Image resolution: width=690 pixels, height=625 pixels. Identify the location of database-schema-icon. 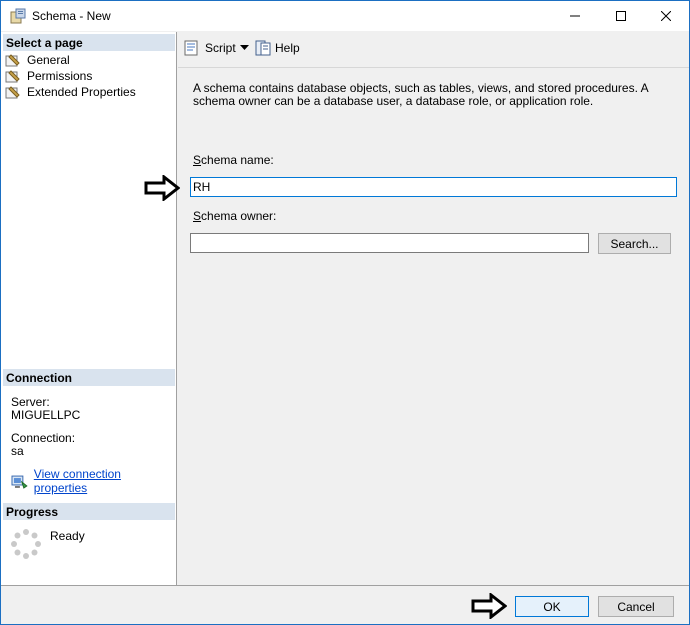
(18, 16).